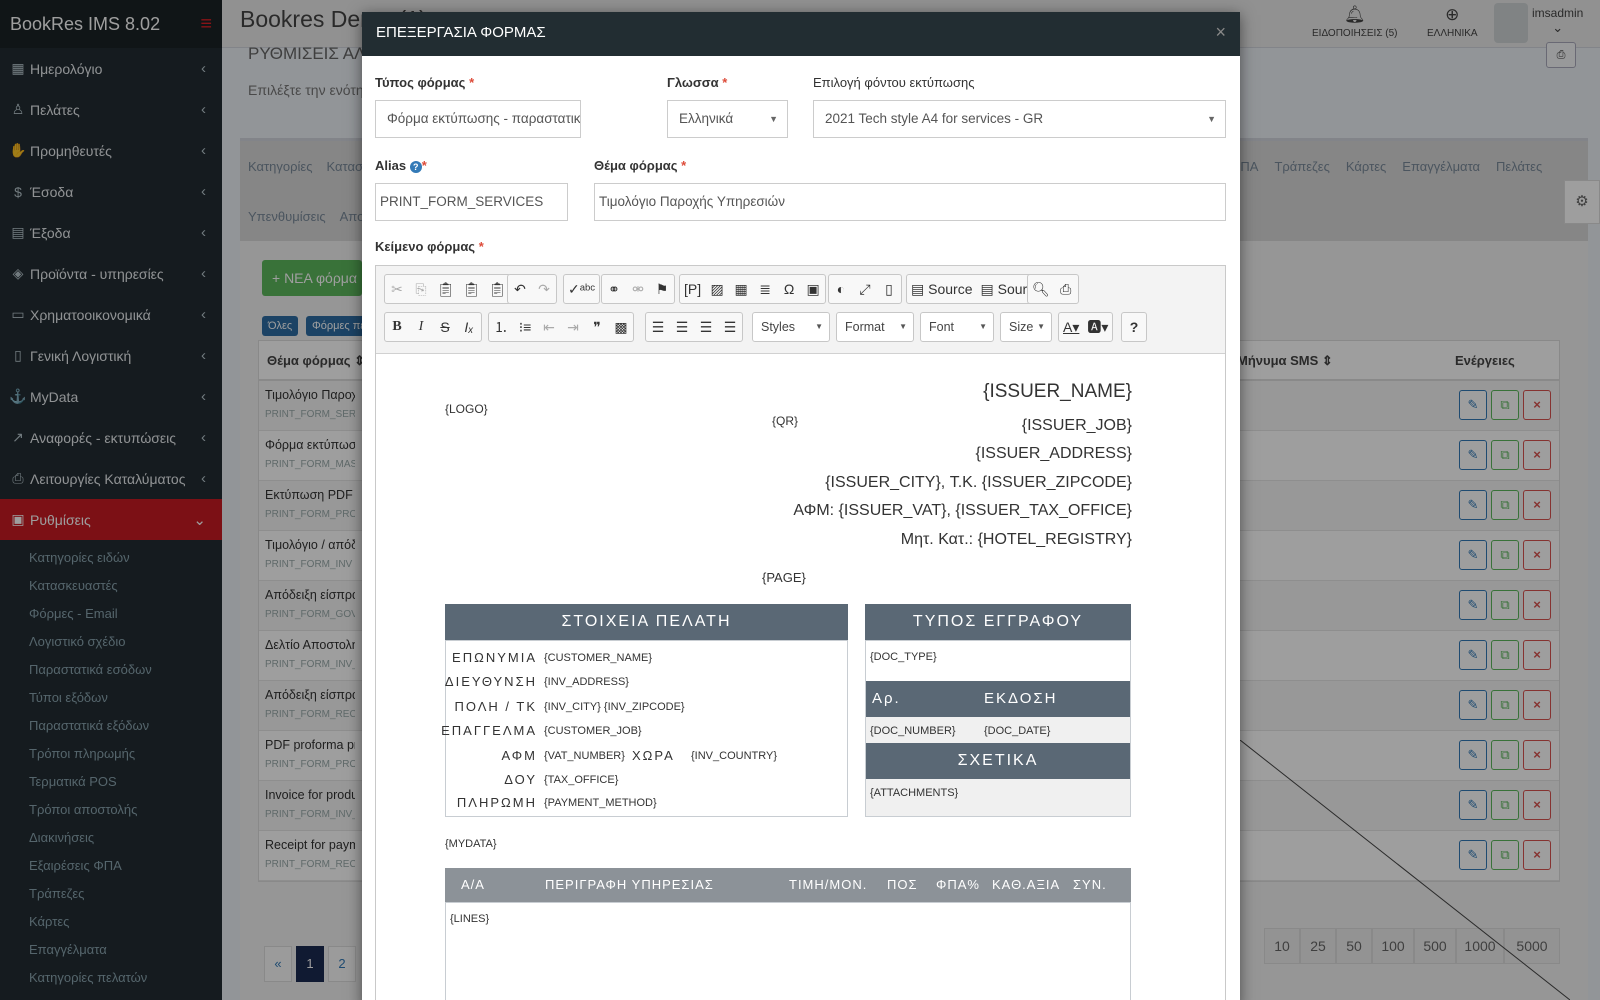  I want to click on subject-field: Τιμολόγιο Παροχής Υπηρεσιών, so click(910, 202).